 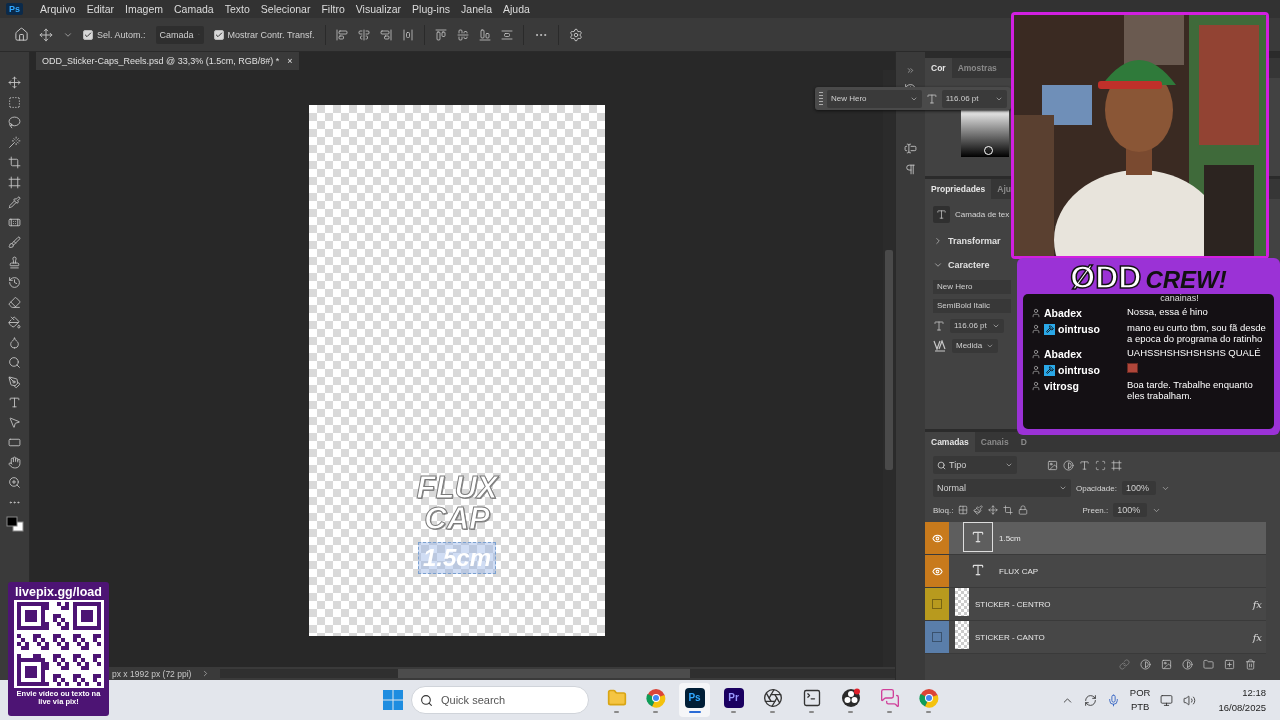 I want to click on visibility-toggle, so click(x=937, y=604).